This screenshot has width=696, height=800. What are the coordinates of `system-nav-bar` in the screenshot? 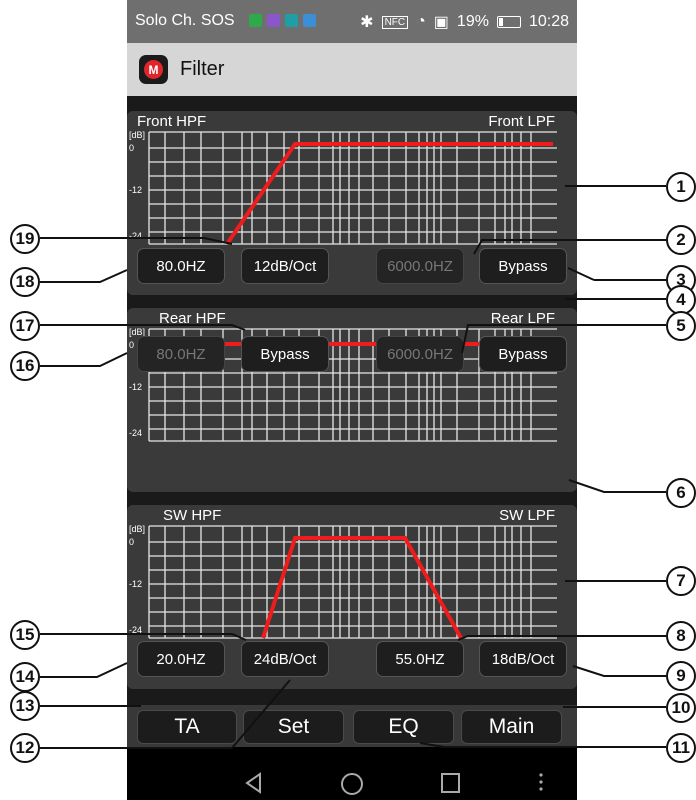 It's located at (352, 773).